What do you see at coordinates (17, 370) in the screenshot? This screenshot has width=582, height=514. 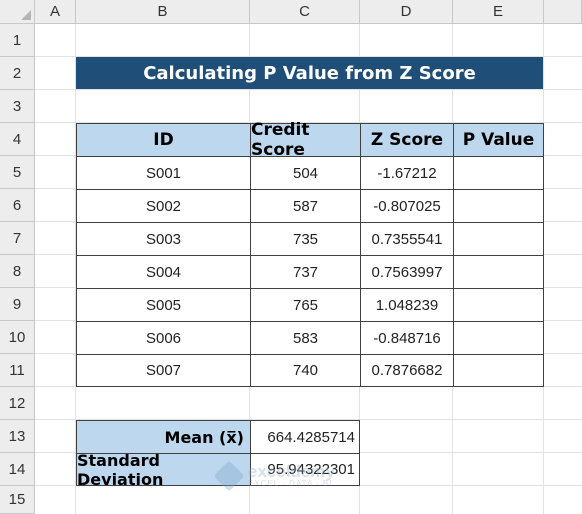 I see `row-header-11: 11` at bounding box center [17, 370].